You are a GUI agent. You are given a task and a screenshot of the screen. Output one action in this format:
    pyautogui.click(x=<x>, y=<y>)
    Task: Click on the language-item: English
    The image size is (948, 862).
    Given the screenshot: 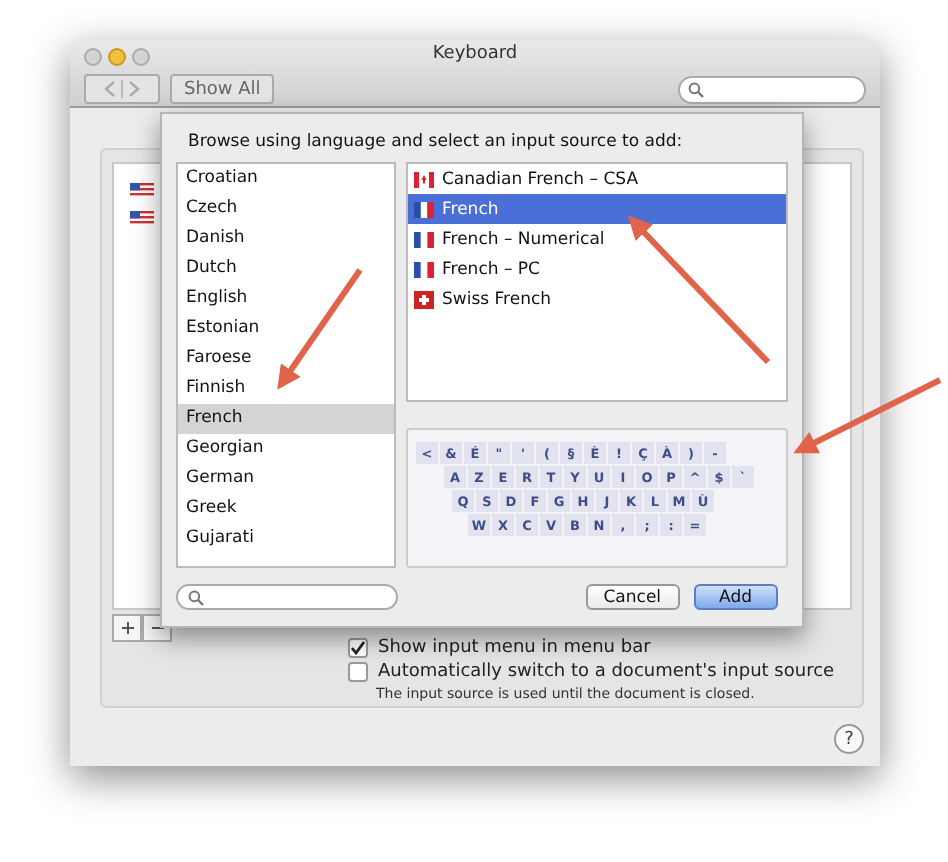 What is the action you would take?
    pyautogui.click(x=286, y=299)
    